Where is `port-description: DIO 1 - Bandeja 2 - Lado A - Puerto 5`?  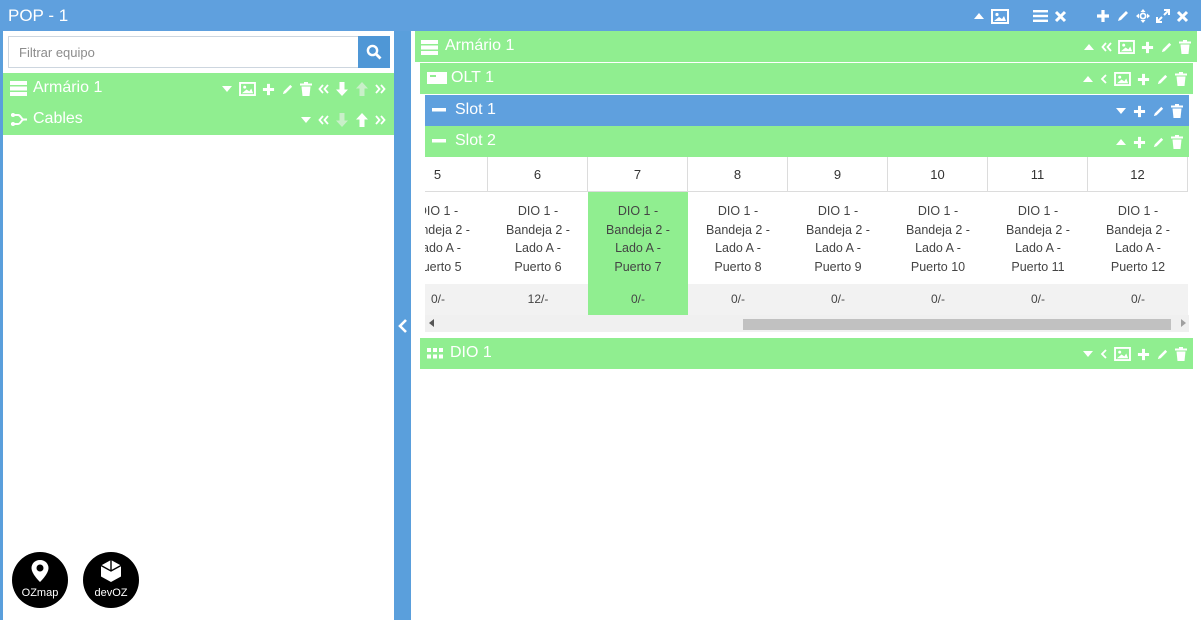
port-description: DIO 1 - Bandeja 2 - Lado A - Puerto 5 is located at coordinates (456, 238).